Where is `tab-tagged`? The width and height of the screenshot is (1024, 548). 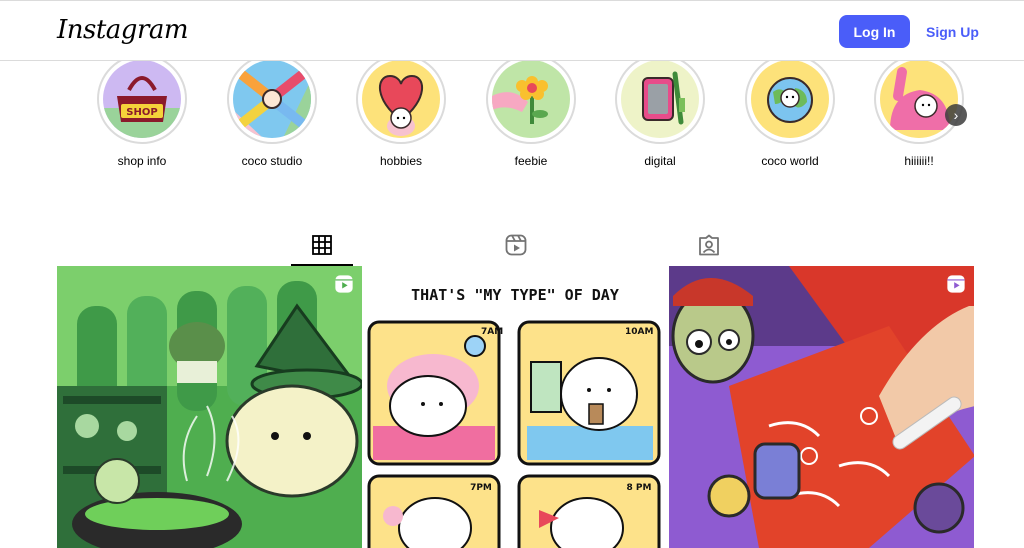 tab-tagged is located at coordinates (709, 245).